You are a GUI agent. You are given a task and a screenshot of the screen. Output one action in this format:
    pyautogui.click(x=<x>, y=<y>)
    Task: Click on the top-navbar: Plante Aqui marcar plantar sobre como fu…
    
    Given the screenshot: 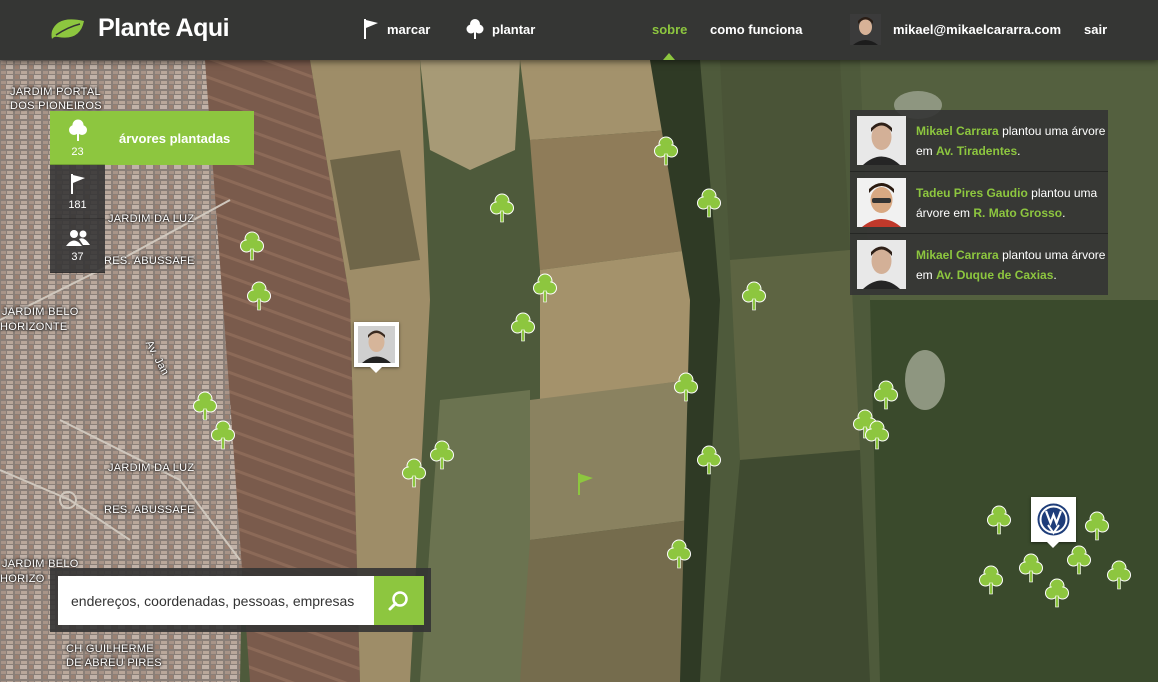 What is the action you would take?
    pyautogui.click(x=579, y=30)
    